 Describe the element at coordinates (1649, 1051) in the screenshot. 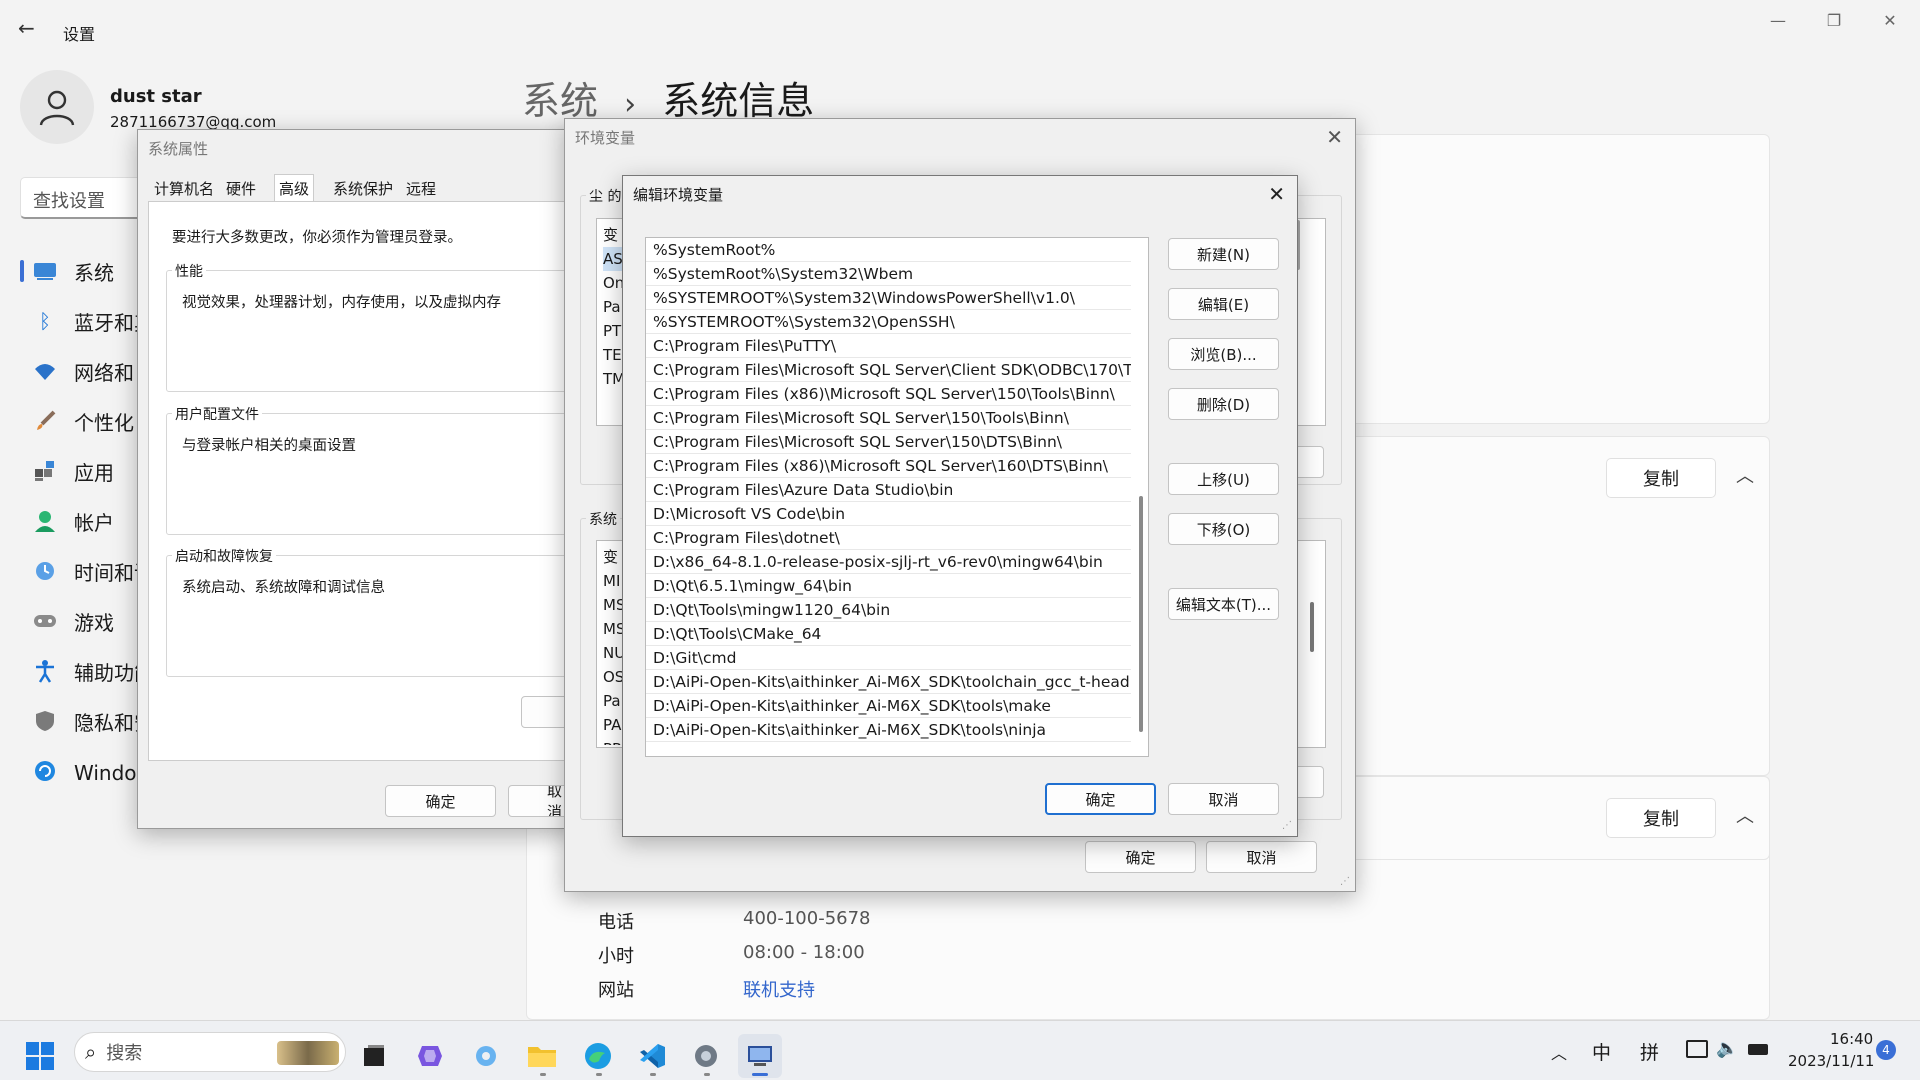

I see `ime-mode: 拼` at that location.